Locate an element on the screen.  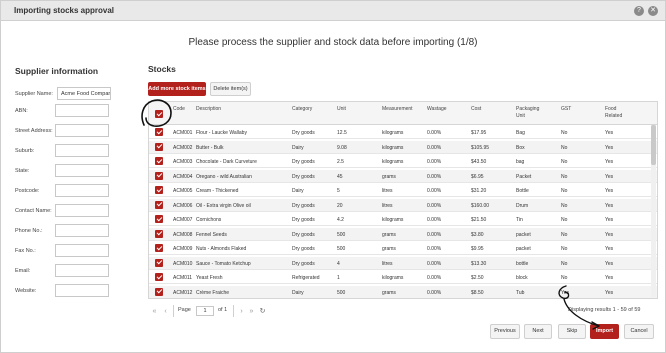
table-cell: Bottle is located at coordinates (522, 191).